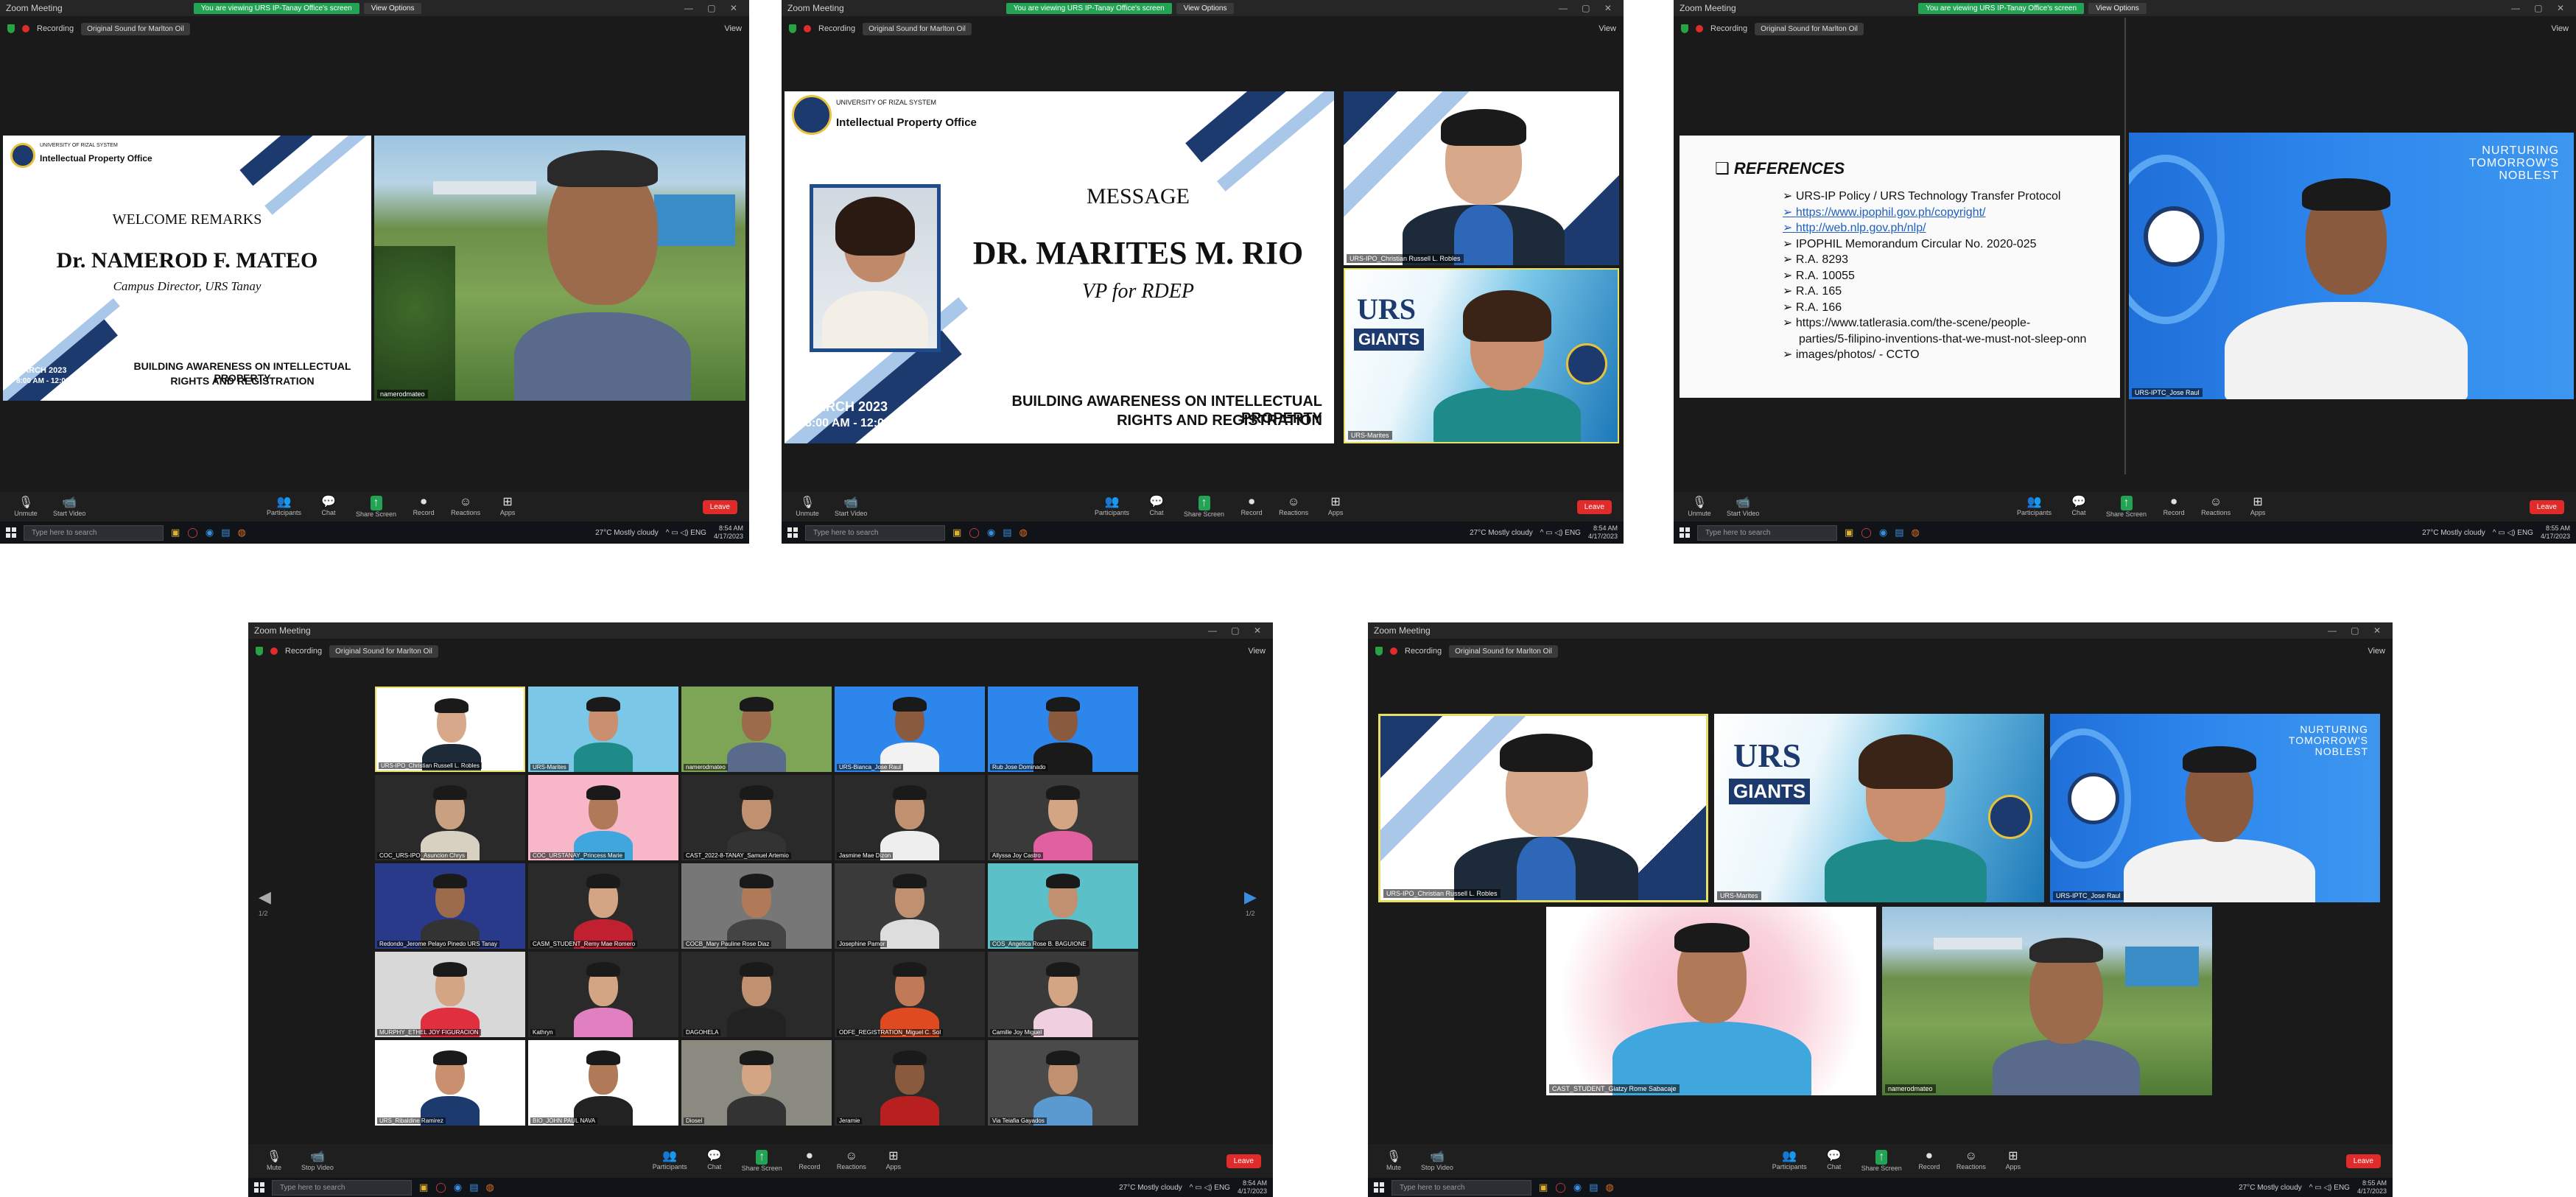  I want to click on video-marites: URS GIANTS URS-Marites, so click(1481, 355).